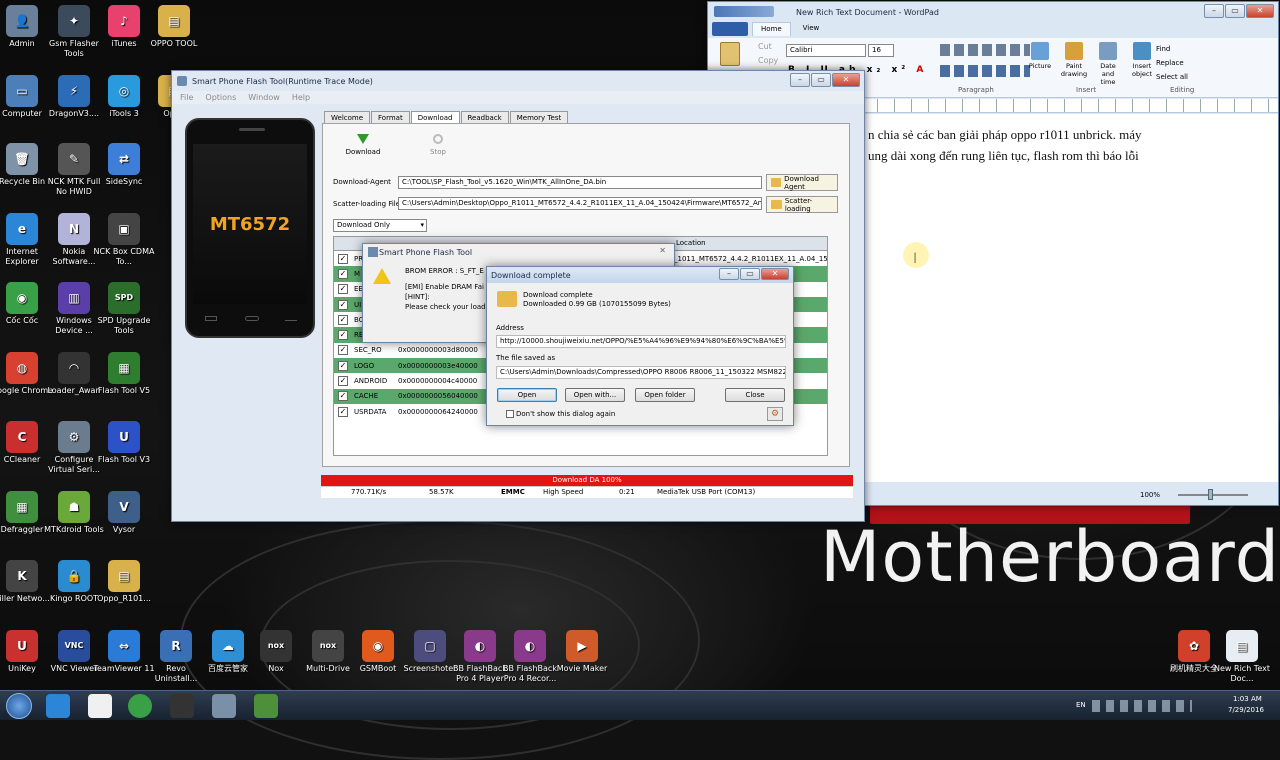 The height and width of the screenshot is (760, 1280). Describe the element at coordinates (1081, 705) in the screenshot. I see `language-indicator: EN` at that location.